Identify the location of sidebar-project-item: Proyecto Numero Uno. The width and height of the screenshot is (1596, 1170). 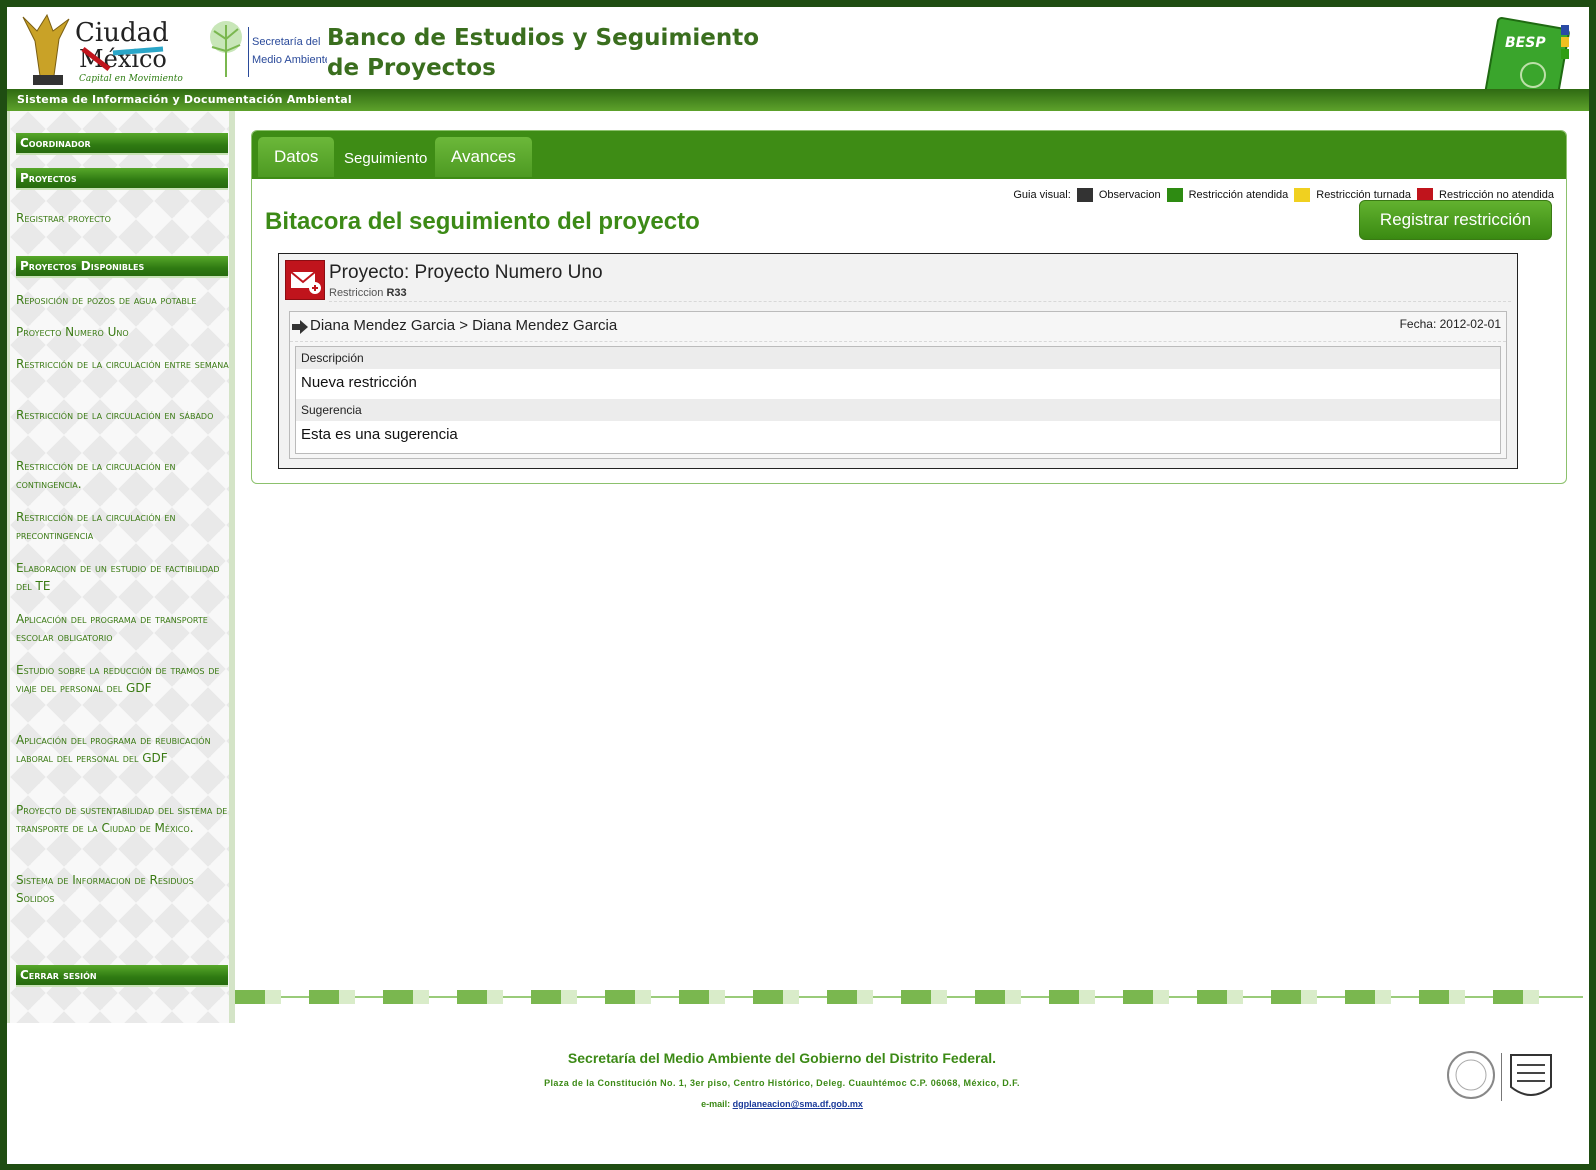
(123, 332).